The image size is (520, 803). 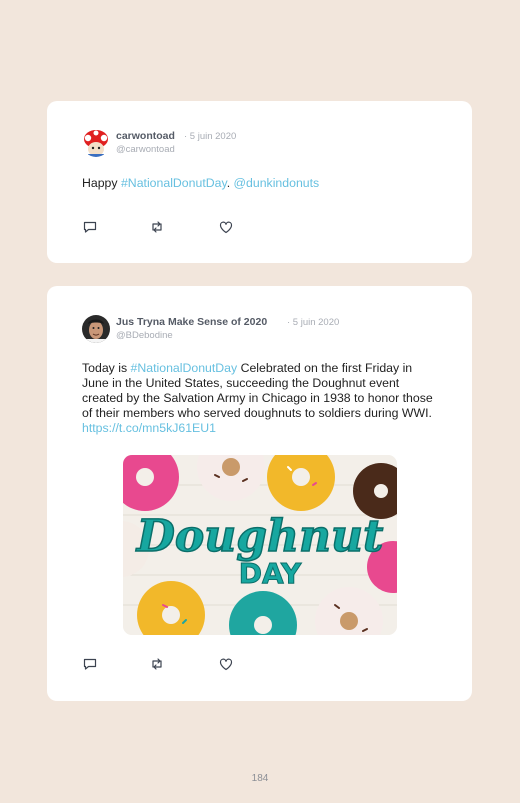 What do you see at coordinates (96, 143) in the screenshot?
I see `toad-avatar` at bounding box center [96, 143].